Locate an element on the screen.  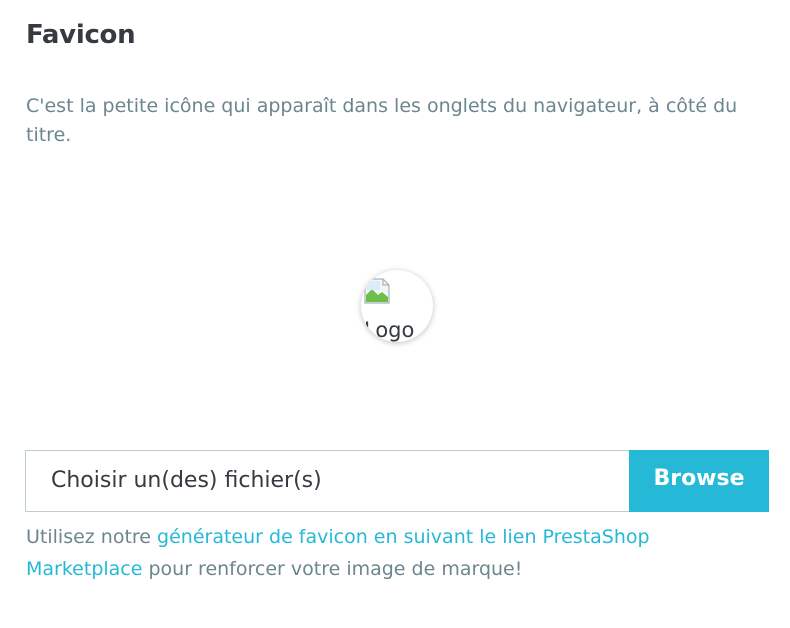
preview-alt-text: Logo is located at coordinates (389, 330).